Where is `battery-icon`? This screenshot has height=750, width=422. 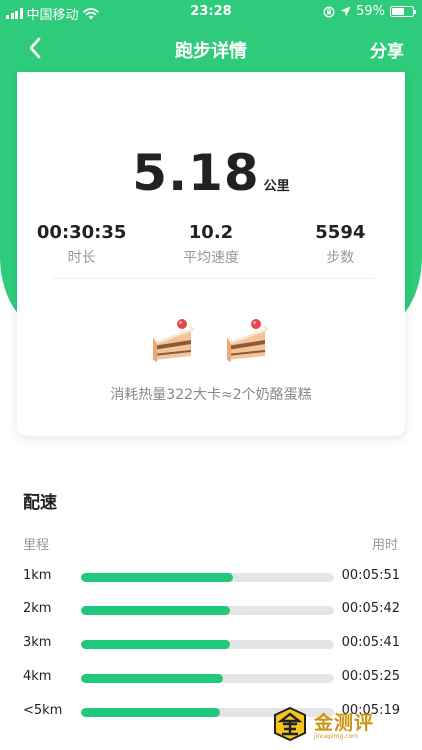 battery-icon is located at coordinates (403, 11).